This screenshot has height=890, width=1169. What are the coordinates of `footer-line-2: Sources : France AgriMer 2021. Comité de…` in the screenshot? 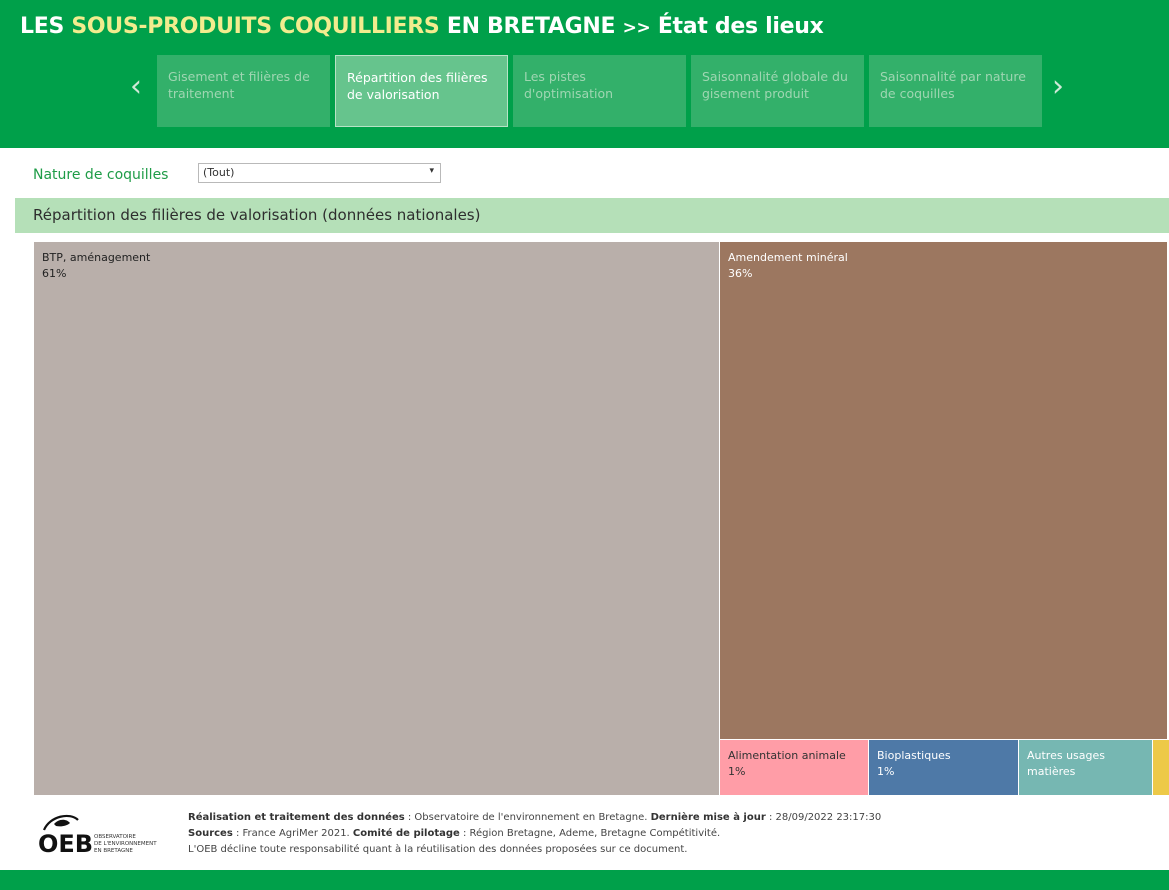 It's located at (534, 834).